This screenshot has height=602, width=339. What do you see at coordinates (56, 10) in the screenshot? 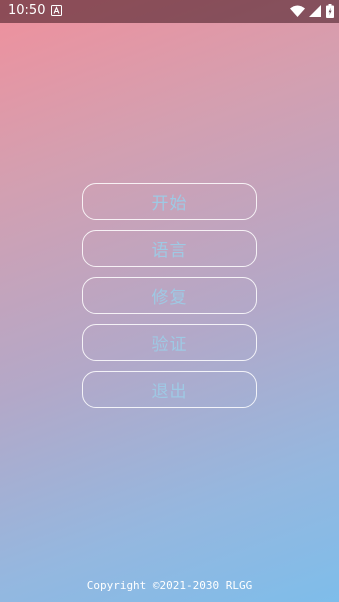
I see `notification-a-icon` at bounding box center [56, 10].